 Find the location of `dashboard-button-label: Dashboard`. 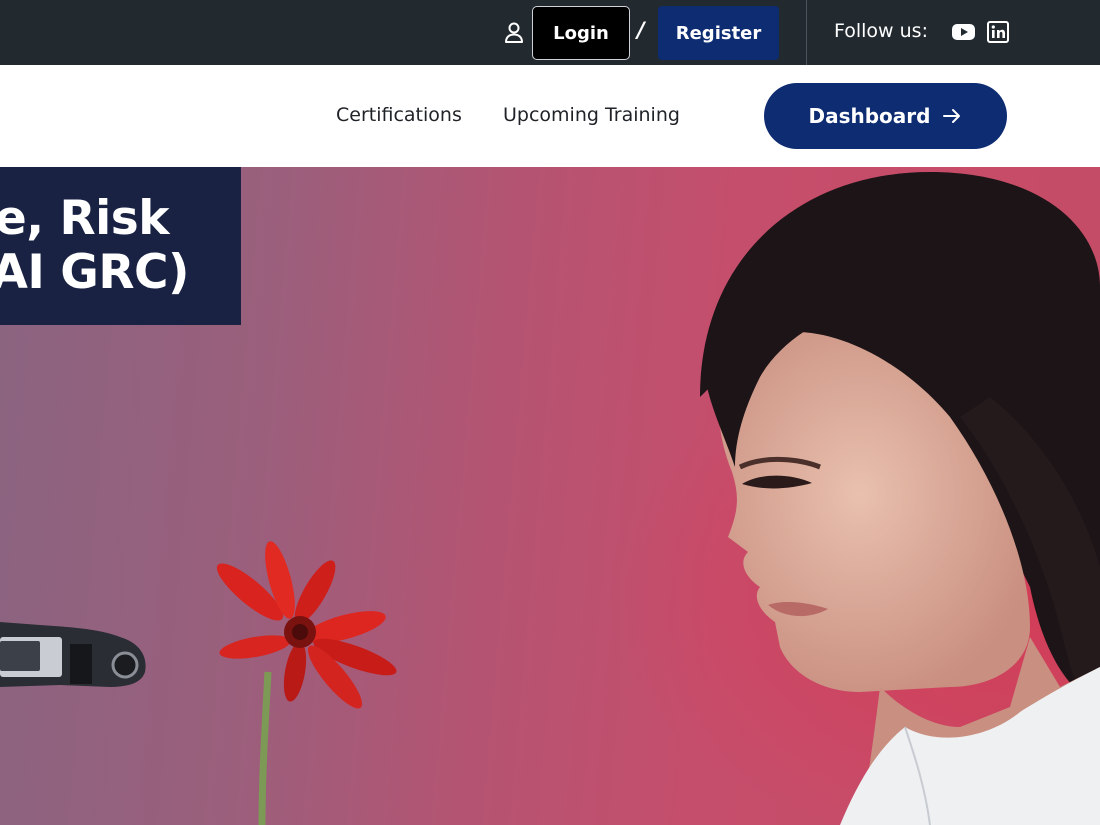

dashboard-button-label: Dashboard is located at coordinates (869, 116).